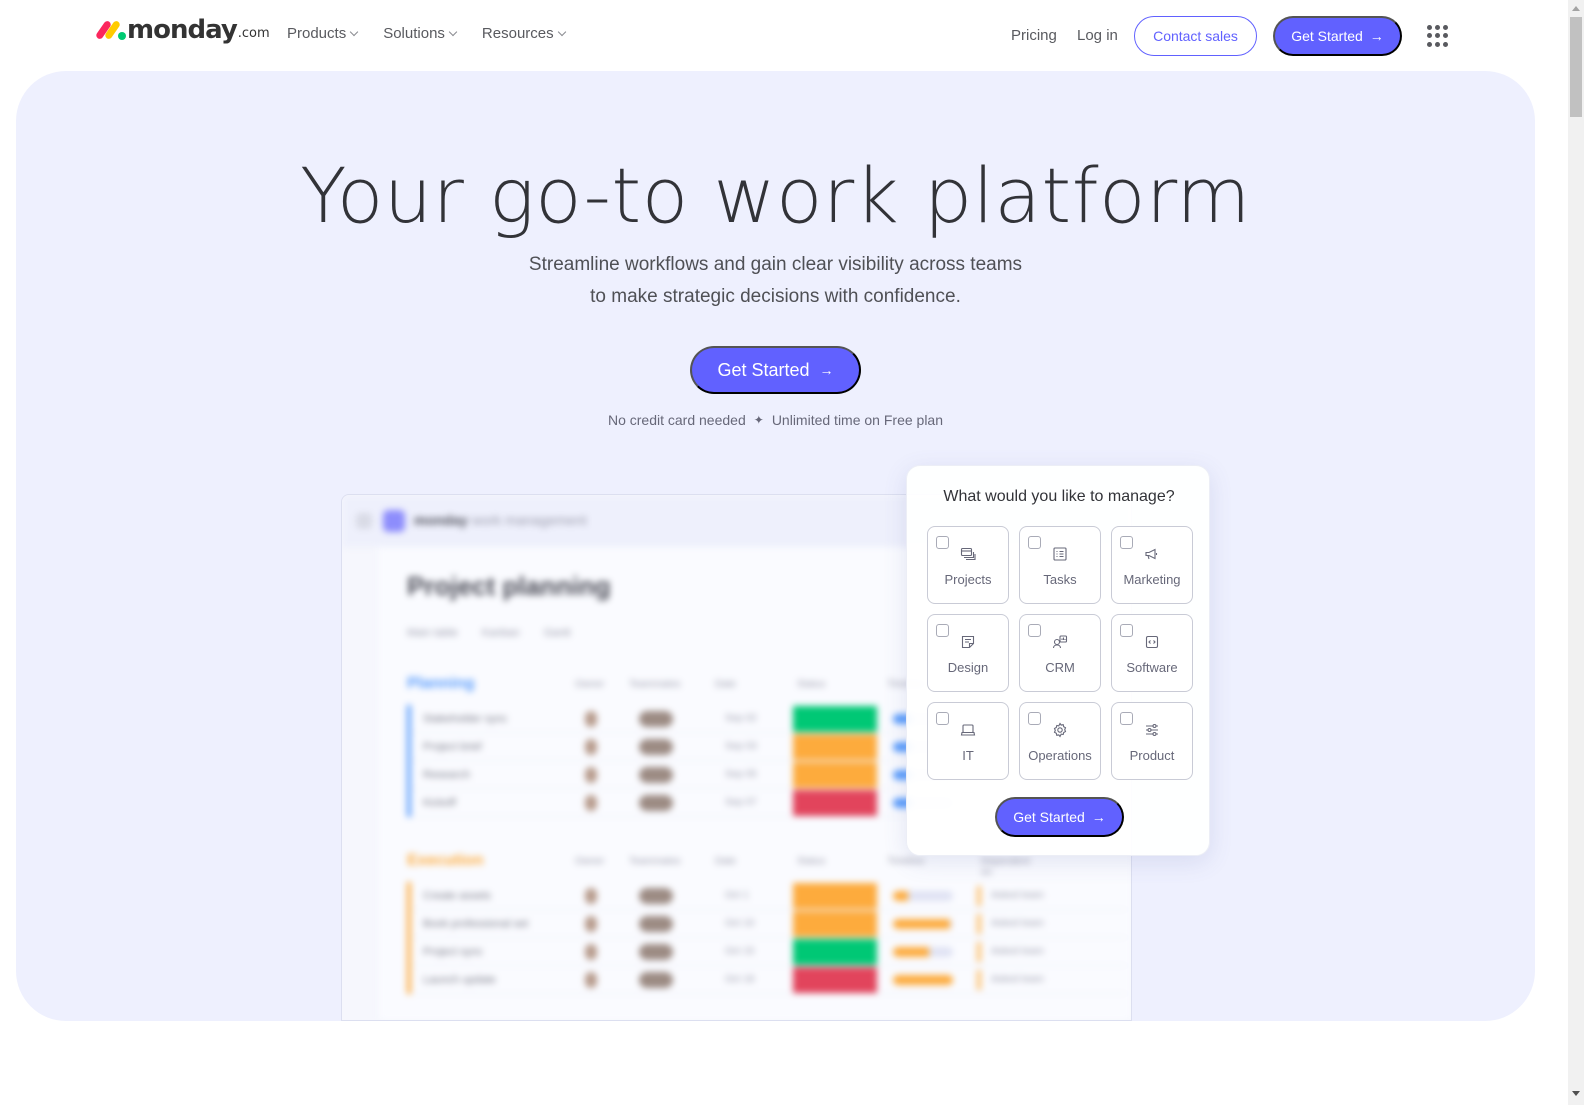 The height and width of the screenshot is (1105, 1584). Describe the element at coordinates (453, 952) in the screenshot. I see `item-name: Project sync` at that location.